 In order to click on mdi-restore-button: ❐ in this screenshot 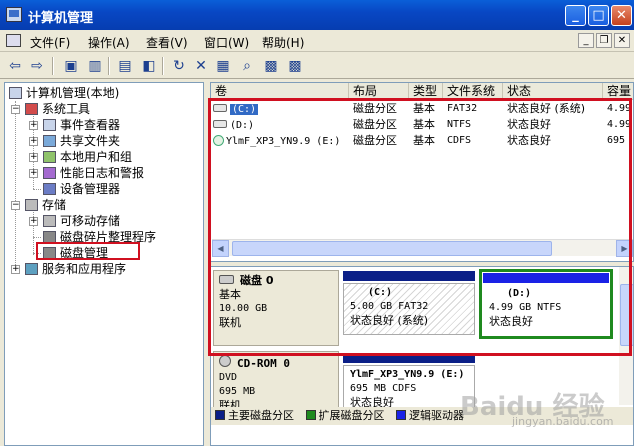, I will do `click(604, 40)`.